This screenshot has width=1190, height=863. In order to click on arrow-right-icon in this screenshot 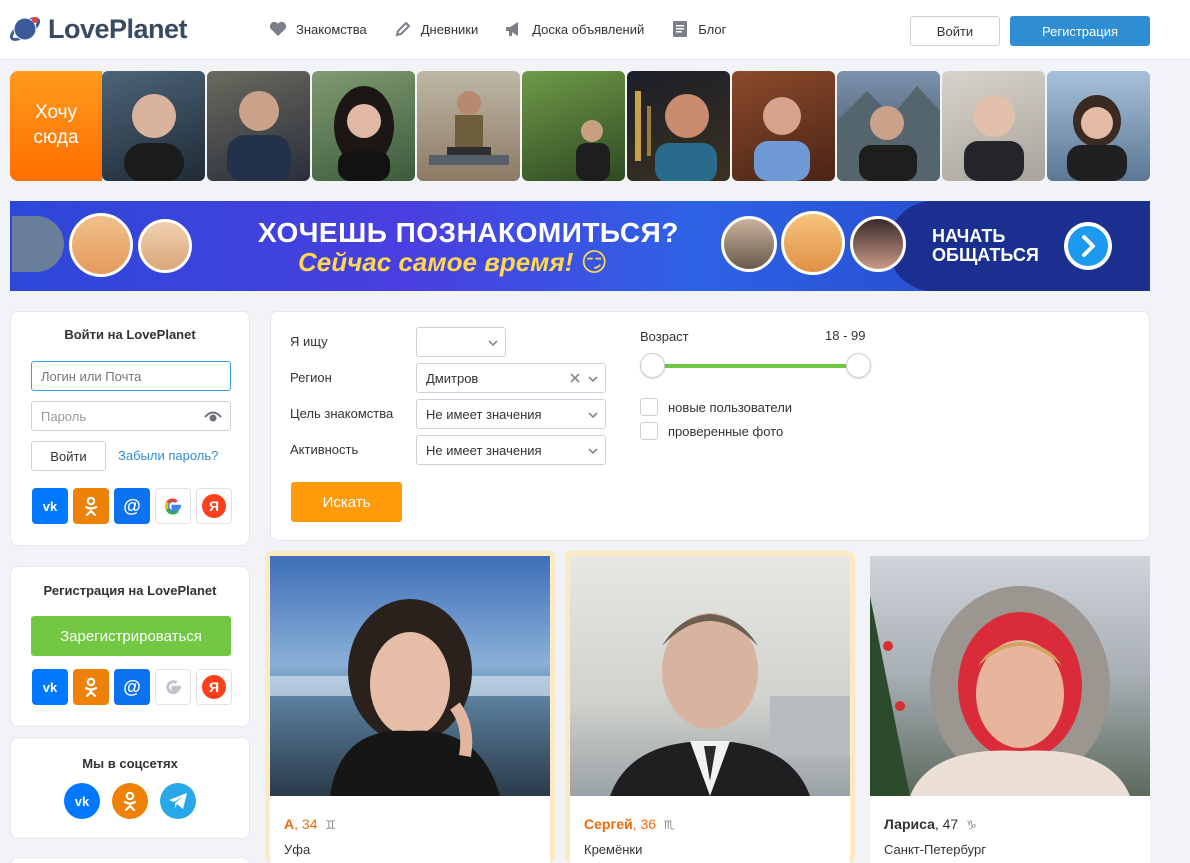, I will do `click(1088, 246)`.